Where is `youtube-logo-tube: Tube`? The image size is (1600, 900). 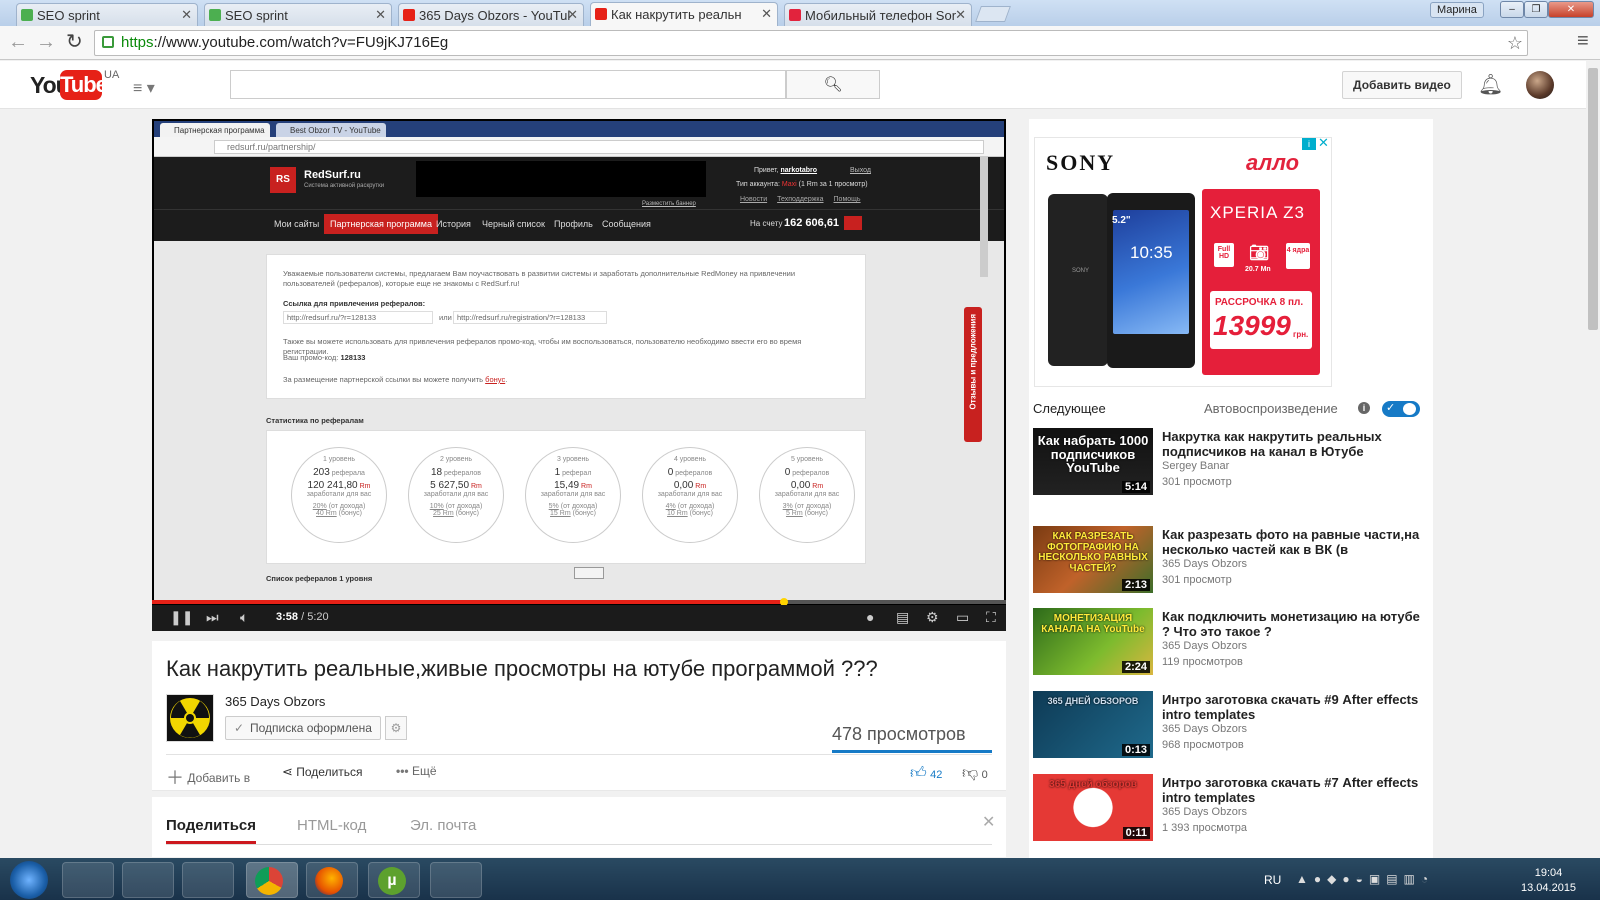
youtube-logo-tube: Tube is located at coordinates (84, 85).